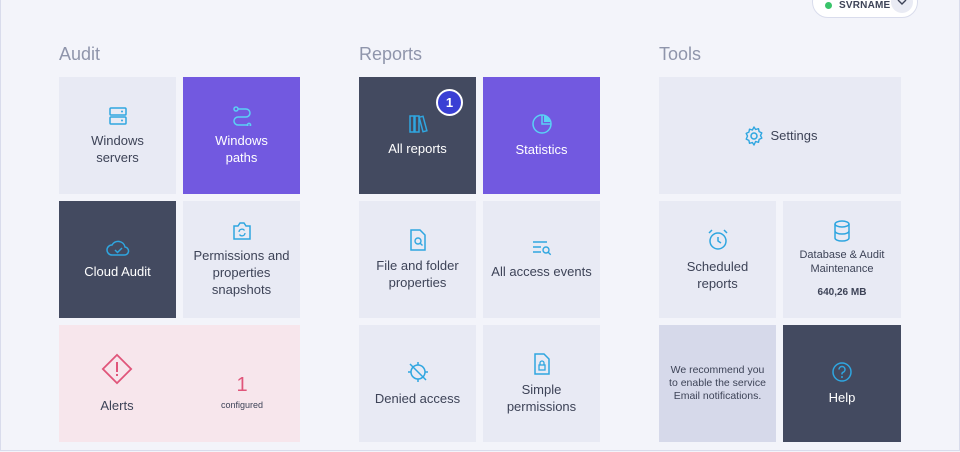 The height and width of the screenshot is (452, 960). I want to click on alerts-count-label: configured, so click(242, 405).